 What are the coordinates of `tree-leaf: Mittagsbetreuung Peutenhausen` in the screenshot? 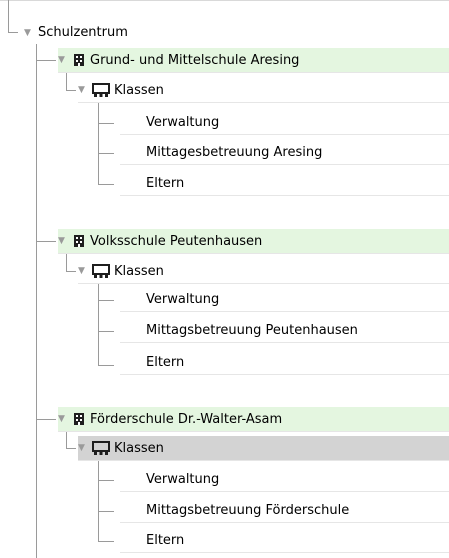 It's located at (284, 330).